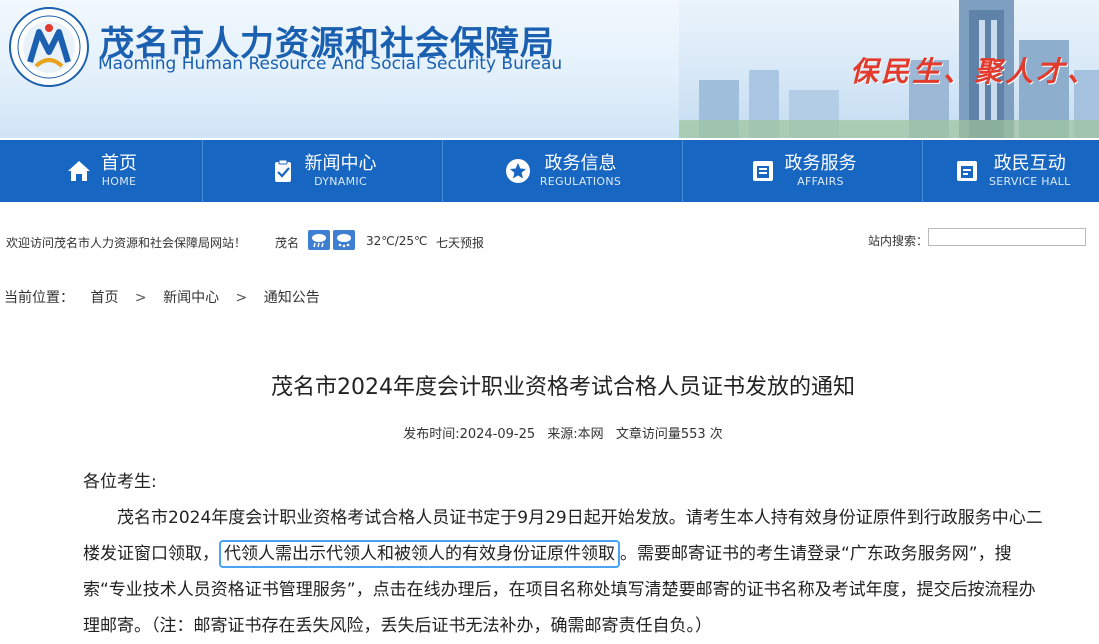 This screenshot has width=1099, height=644. I want to click on nav-label: 政务信息, so click(580, 163).